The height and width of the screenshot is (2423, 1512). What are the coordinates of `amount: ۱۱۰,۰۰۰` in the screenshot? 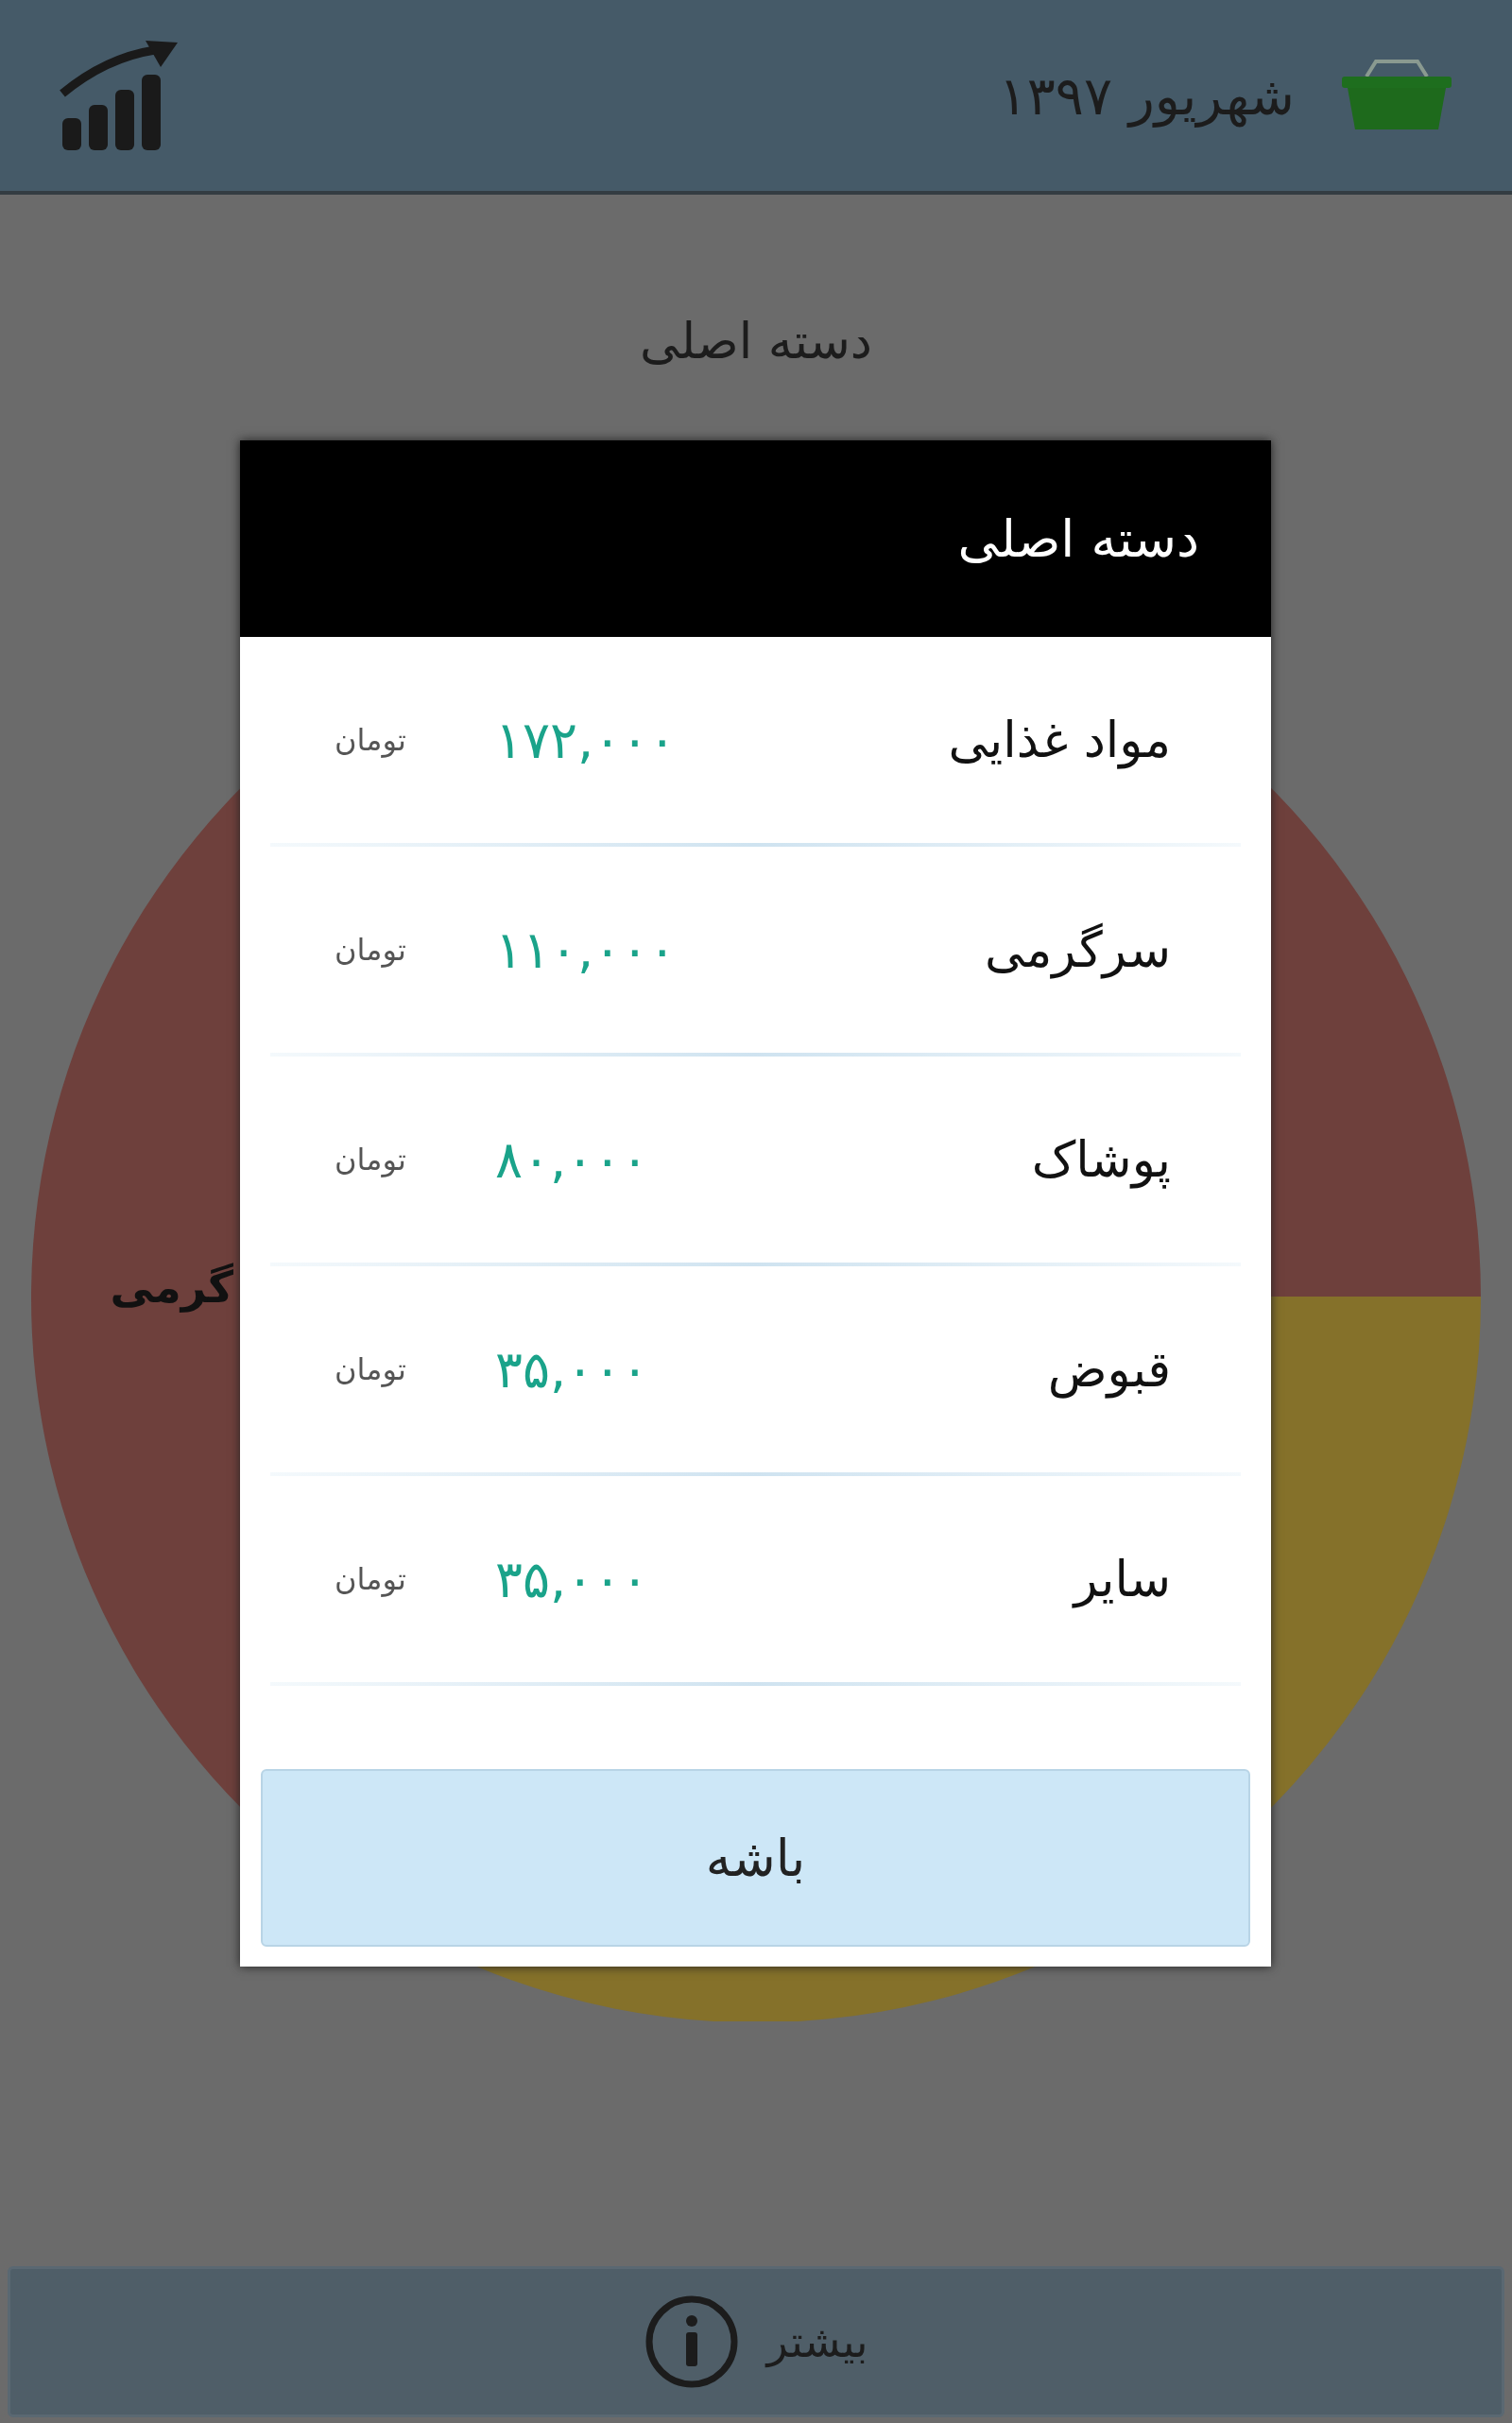 It's located at (586, 949).